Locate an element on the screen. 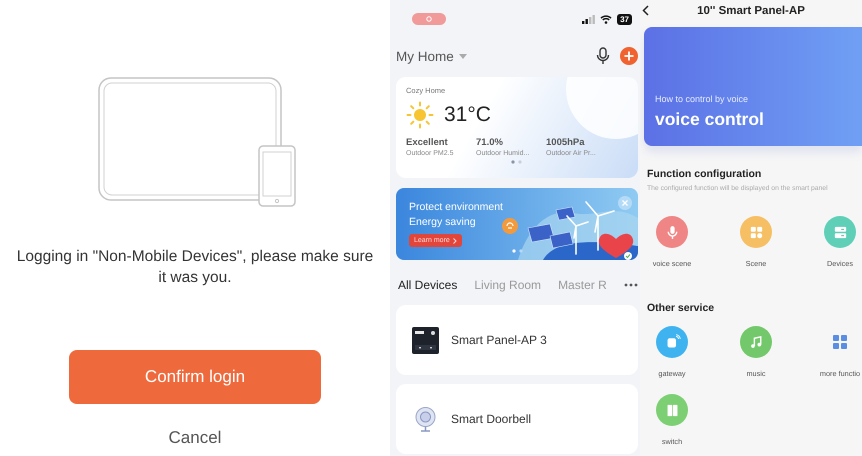  temperature: 31°C is located at coordinates (467, 115).